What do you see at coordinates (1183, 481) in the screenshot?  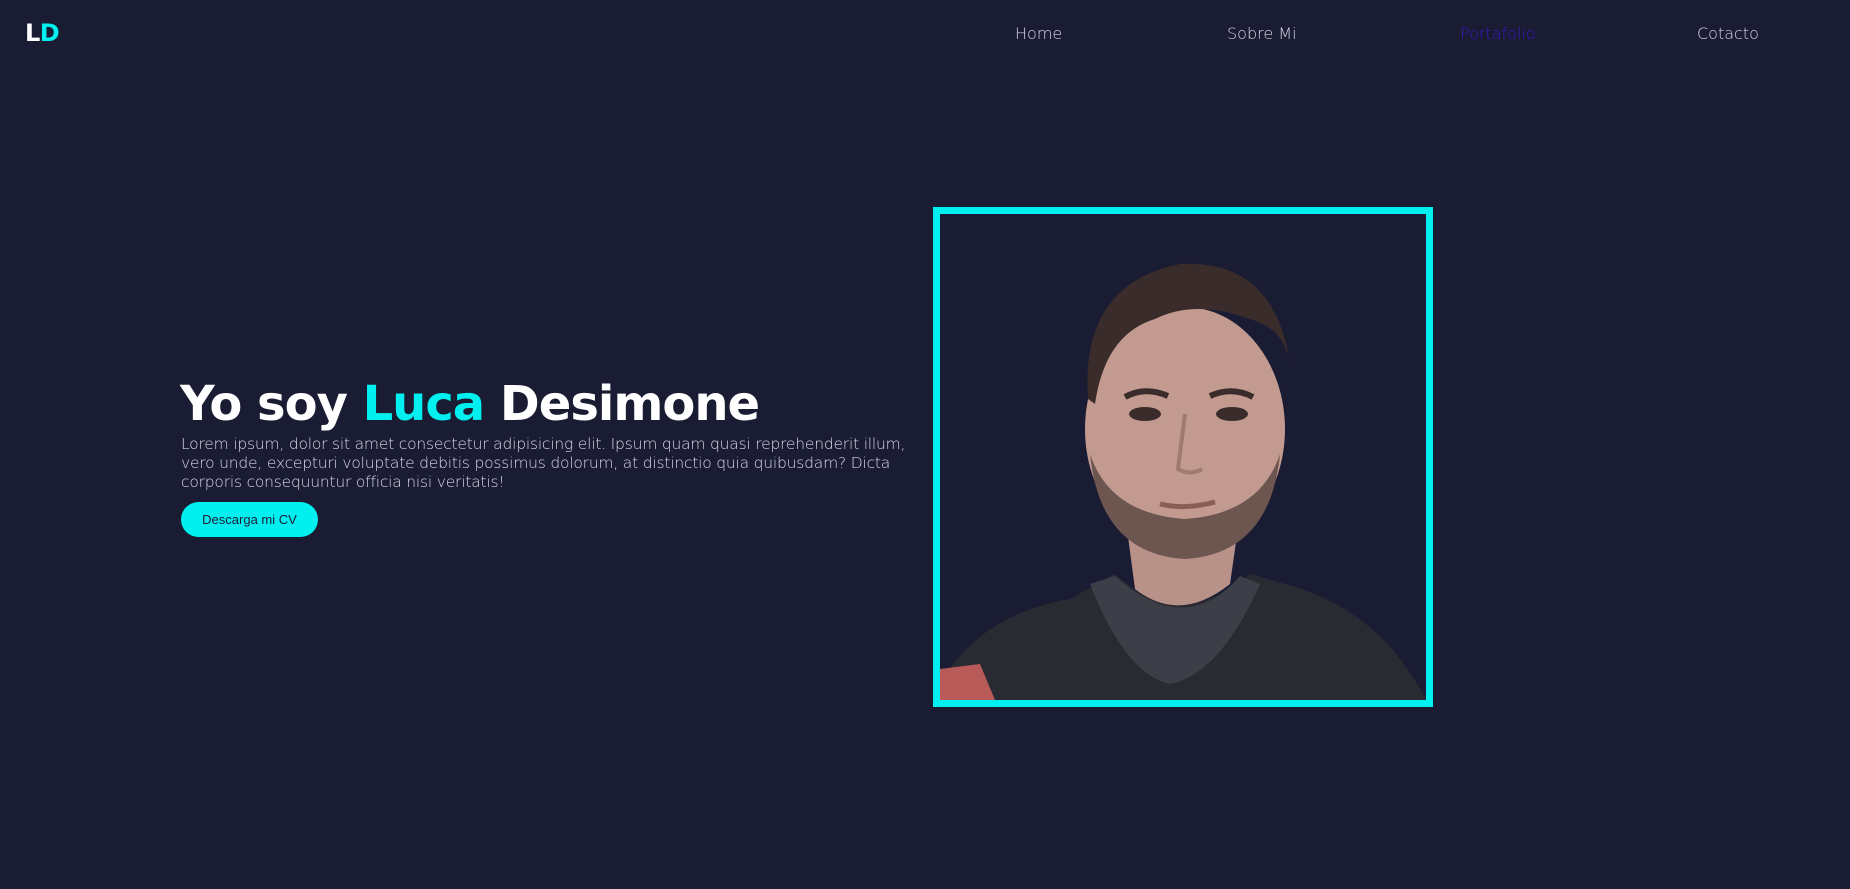 I see `profile-photo` at bounding box center [1183, 481].